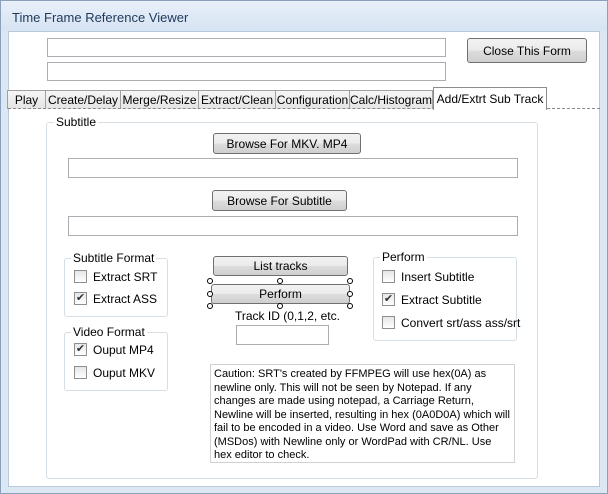 This screenshot has width=608, height=494. Describe the element at coordinates (114, 258) in the screenshot. I see `subtitle-format-label: Subtitle Format` at that location.